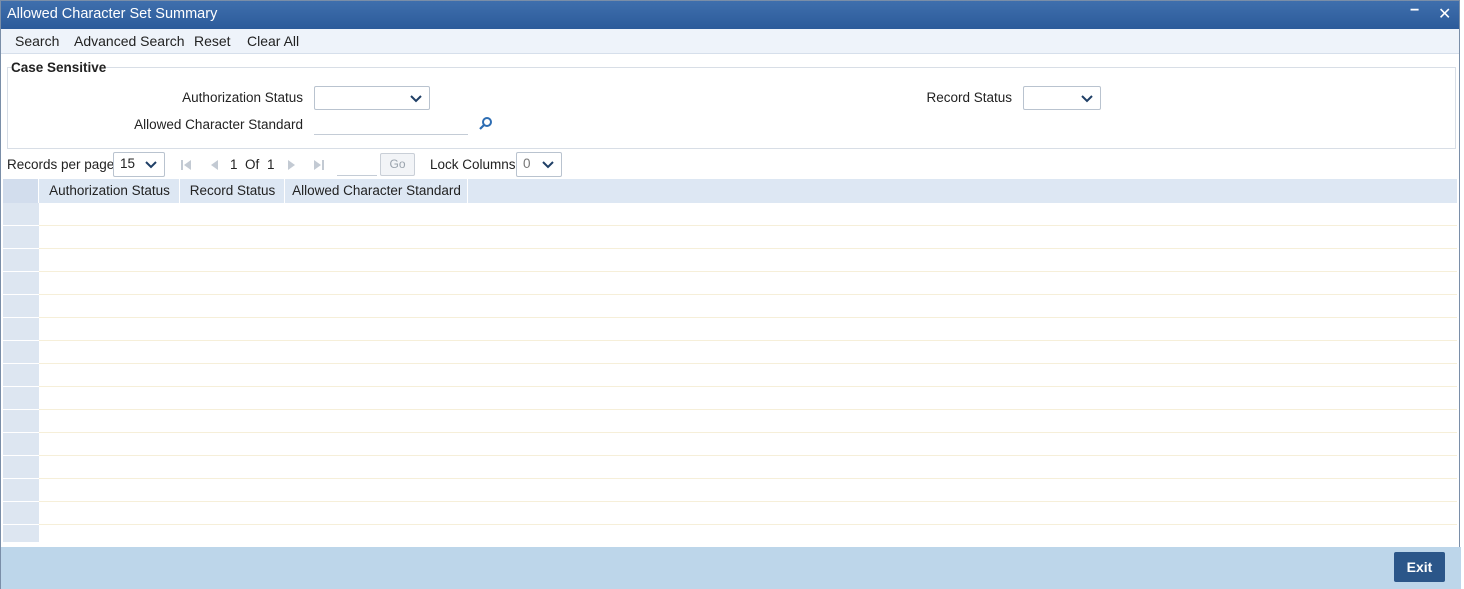 The height and width of the screenshot is (589, 1464). What do you see at coordinates (271, 164) in the screenshot?
I see `total-pages: 1` at bounding box center [271, 164].